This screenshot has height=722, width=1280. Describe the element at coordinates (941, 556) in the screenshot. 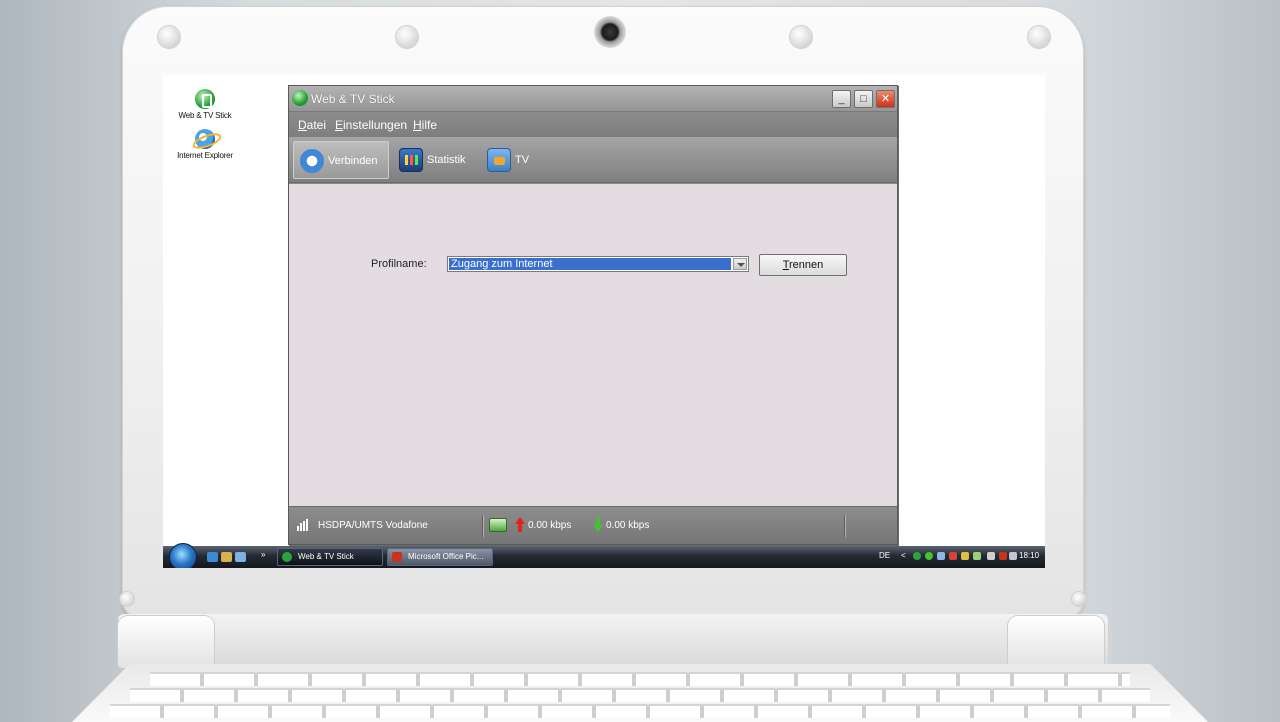

I see `tray-network-icon` at that location.